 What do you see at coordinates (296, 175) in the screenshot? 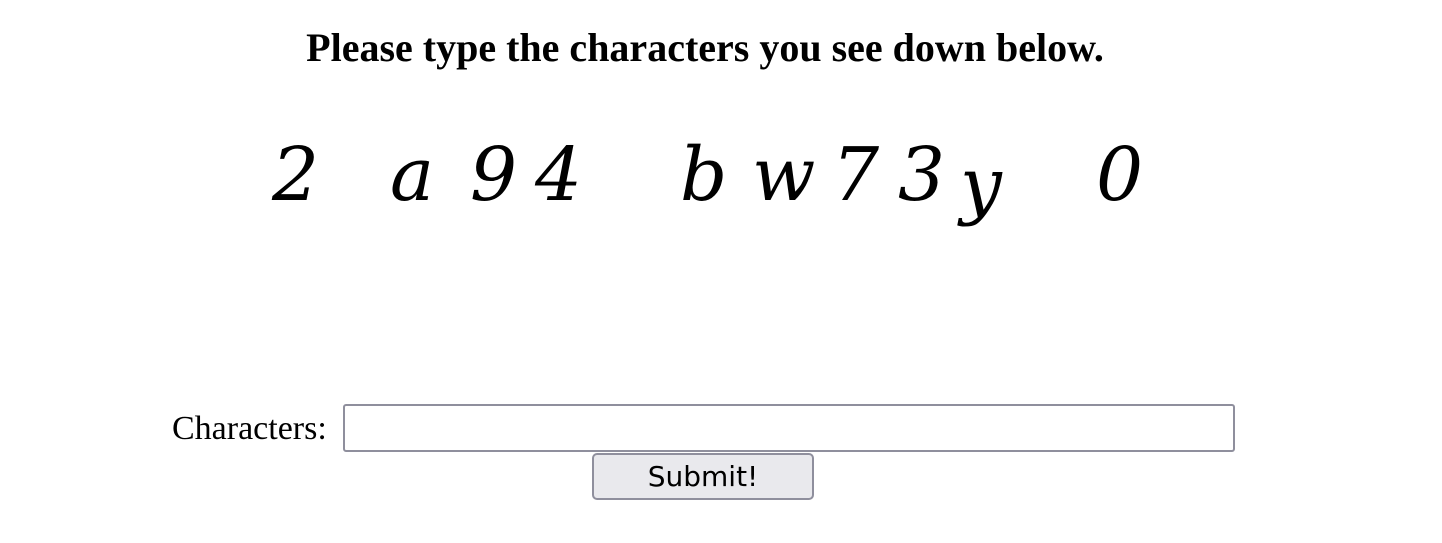
I see `captcha-char: 2` at bounding box center [296, 175].